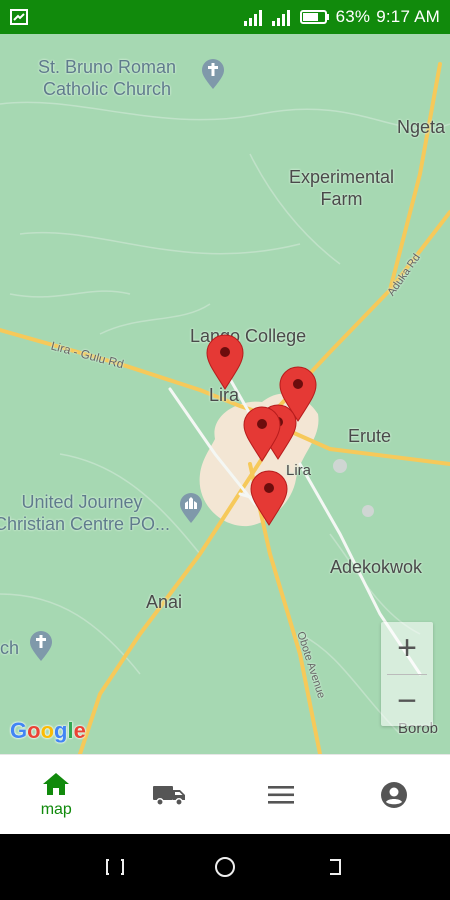  What do you see at coordinates (56, 809) in the screenshot?
I see `nav-label-map: map` at bounding box center [56, 809].